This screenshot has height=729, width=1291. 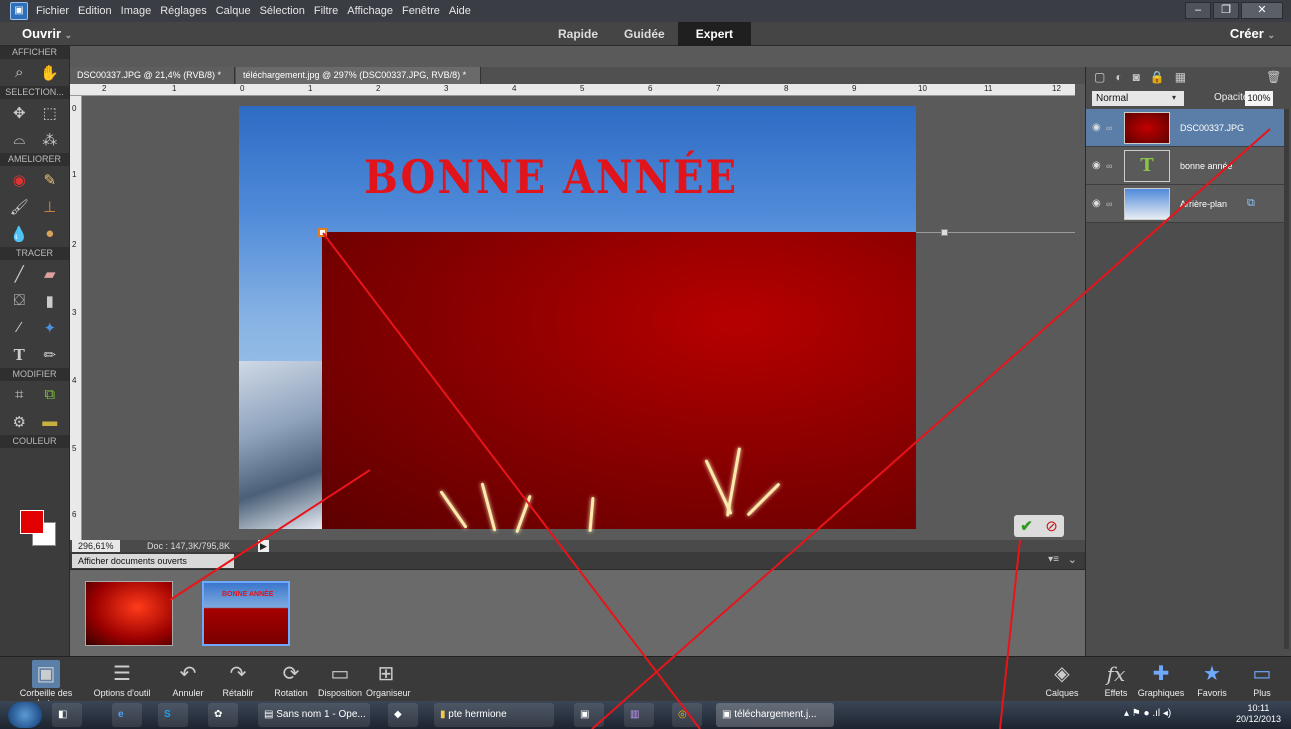 I want to click on move-tool-icon: ✥, so click(x=19, y=113).